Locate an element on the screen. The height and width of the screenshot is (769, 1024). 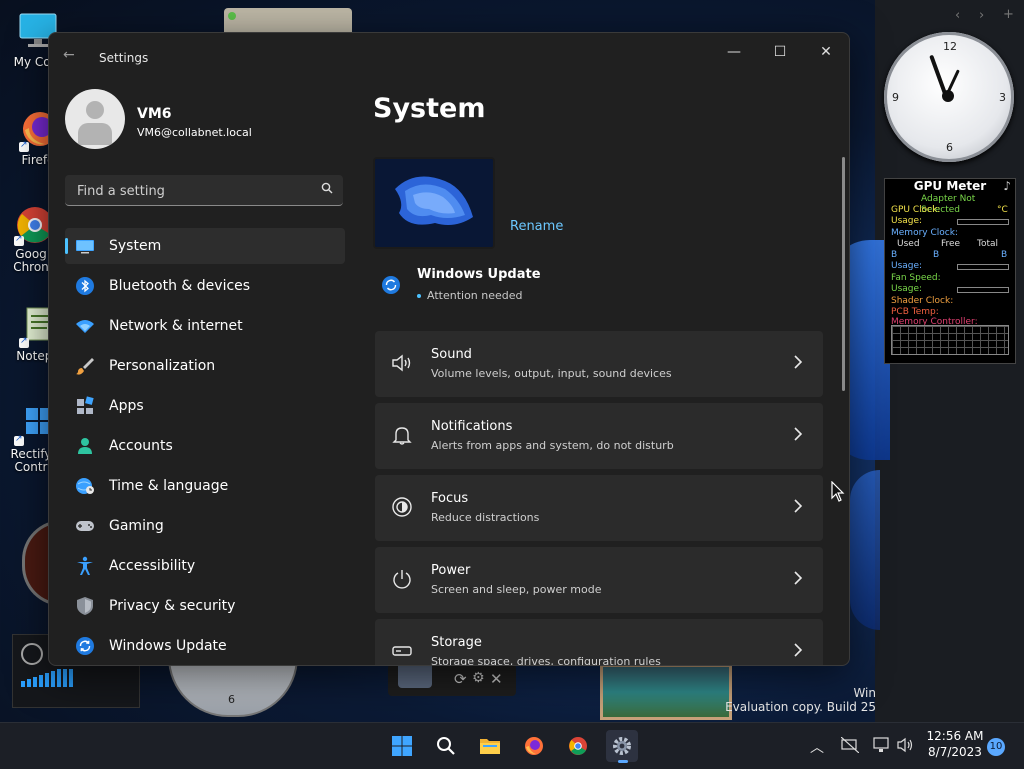
windows-update-title: Windows Update is located at coordinates (479, 274).